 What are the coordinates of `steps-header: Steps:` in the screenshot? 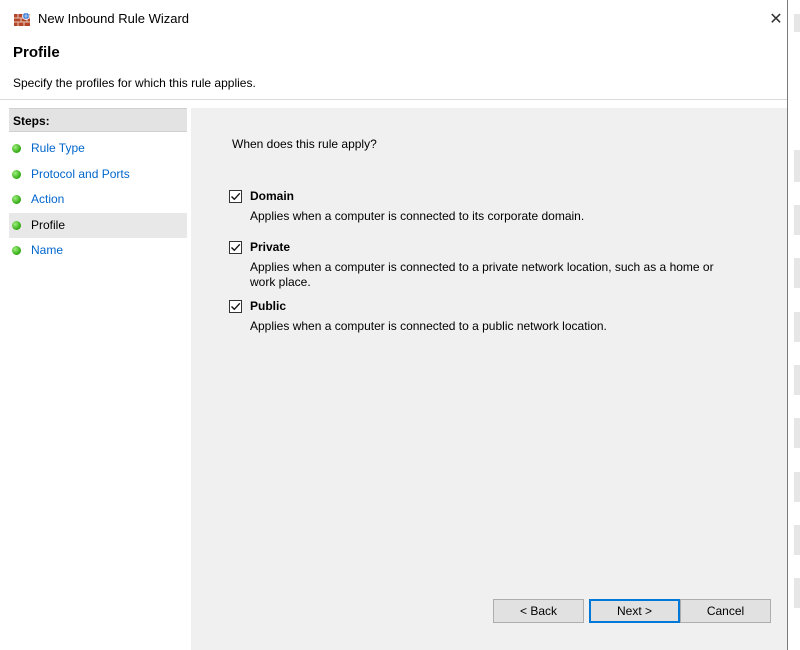 It's located at (98, 120).